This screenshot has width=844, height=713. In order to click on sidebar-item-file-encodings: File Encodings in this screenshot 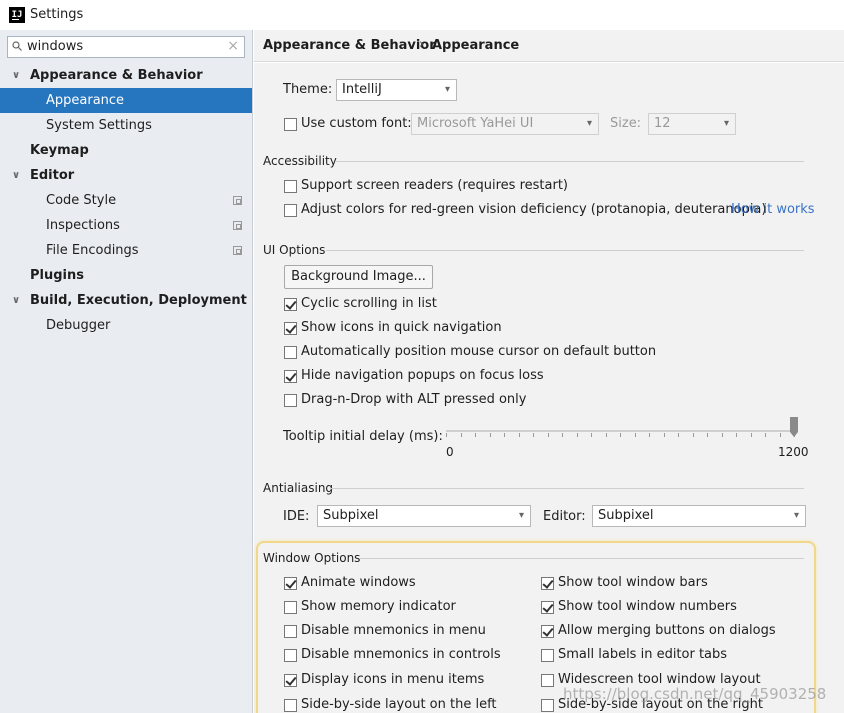, I will do `click(126, 250)`.